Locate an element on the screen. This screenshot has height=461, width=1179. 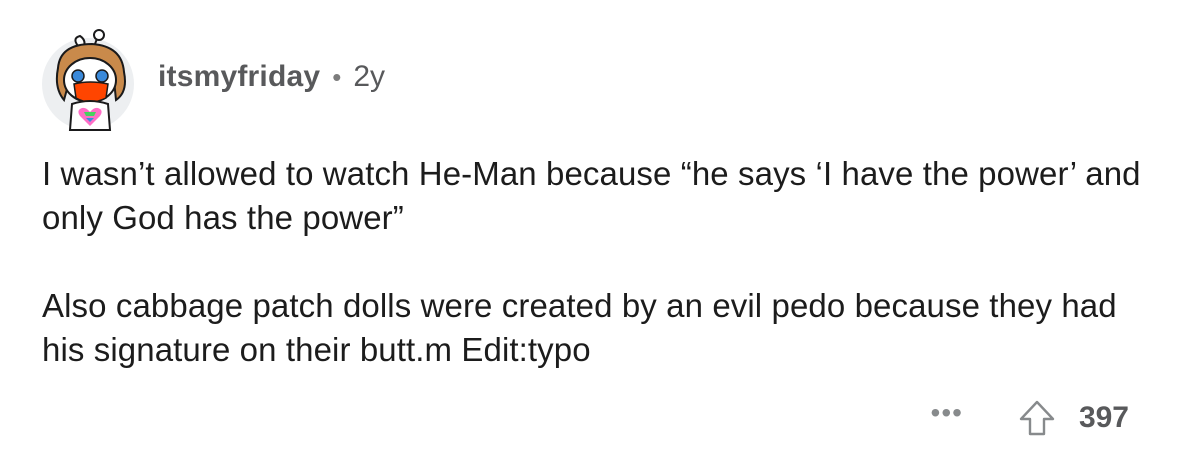
comment-age: 2y is located at coordinates (369, 76).